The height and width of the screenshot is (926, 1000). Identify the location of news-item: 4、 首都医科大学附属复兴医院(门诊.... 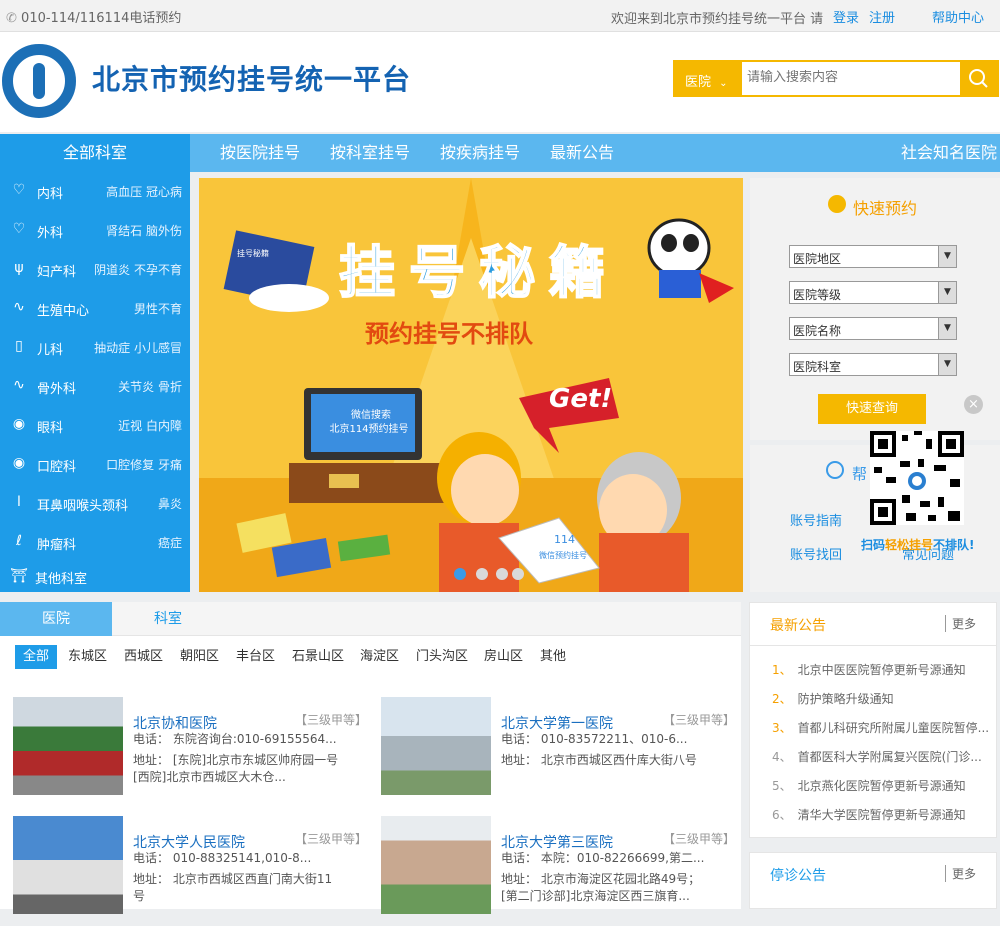
(877, 756).